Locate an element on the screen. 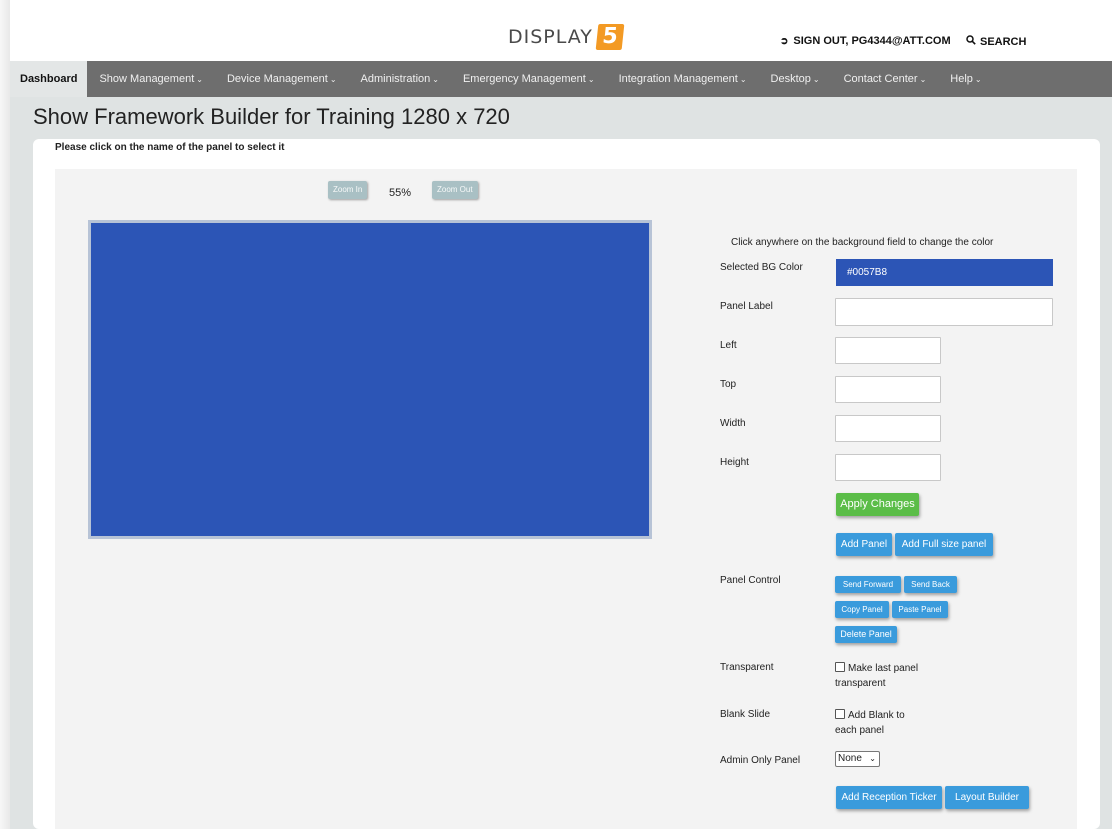 This screenshot has width=1112, height=829. nav-label: Dashboard is located at coordinates (49, 79).